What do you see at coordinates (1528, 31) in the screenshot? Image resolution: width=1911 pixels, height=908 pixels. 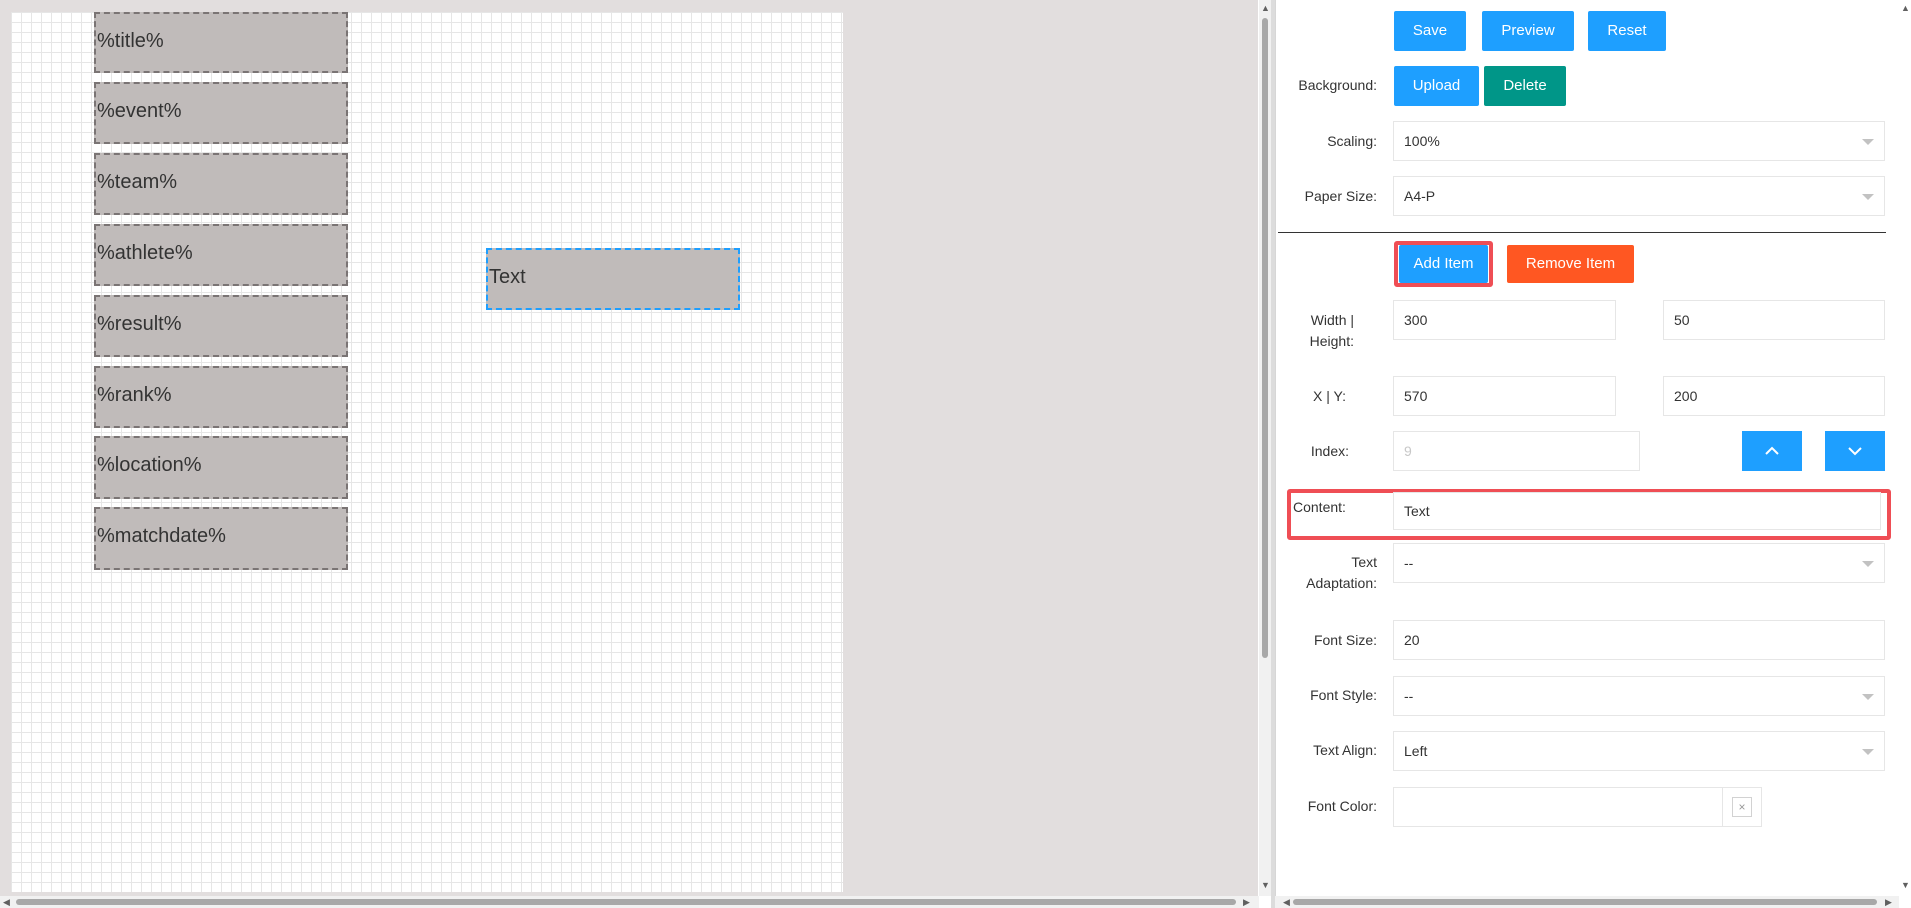 I see `preview-button: Preview` at bounding box center [1528, 31].